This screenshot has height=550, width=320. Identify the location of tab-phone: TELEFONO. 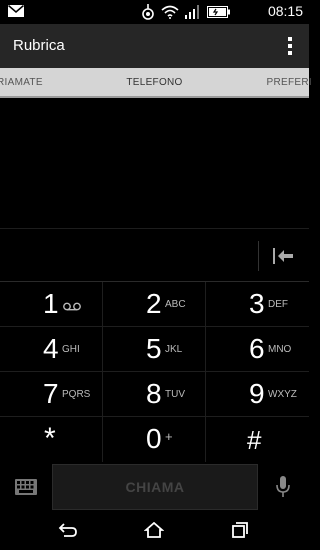
(154, 82).